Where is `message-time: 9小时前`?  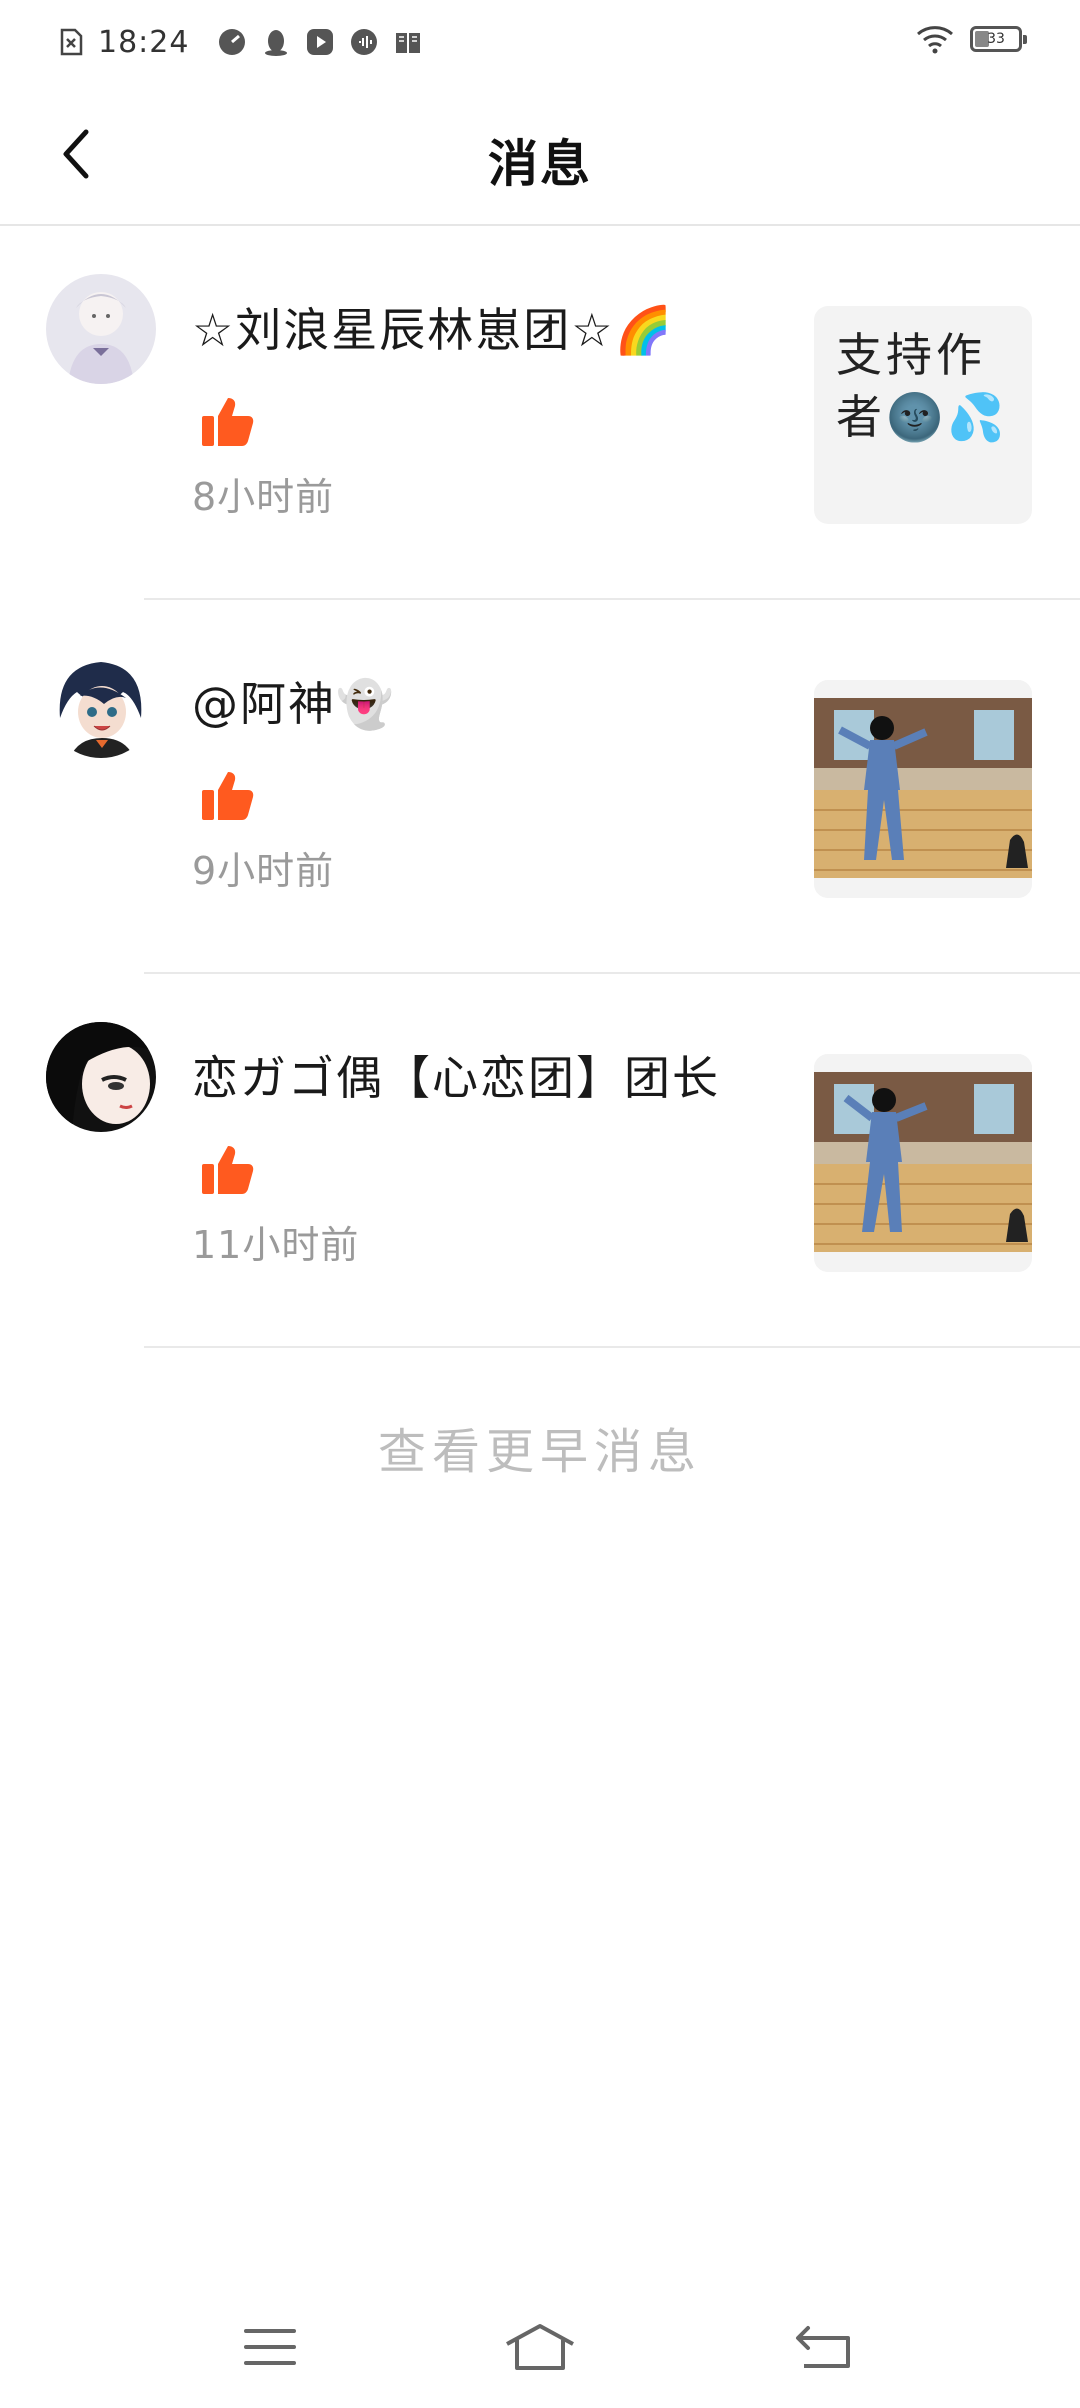
message-time: 9小时前 is located at coordinates (263, 871).